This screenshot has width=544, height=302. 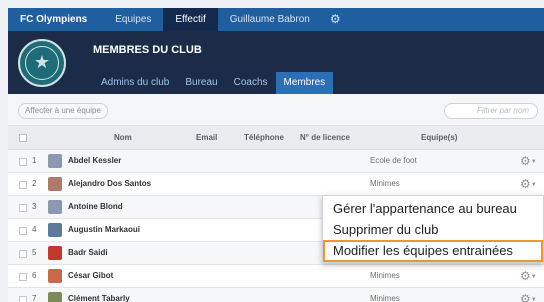 I want to click on member-name: Abdel Kessler, so click(x=94, y=161).